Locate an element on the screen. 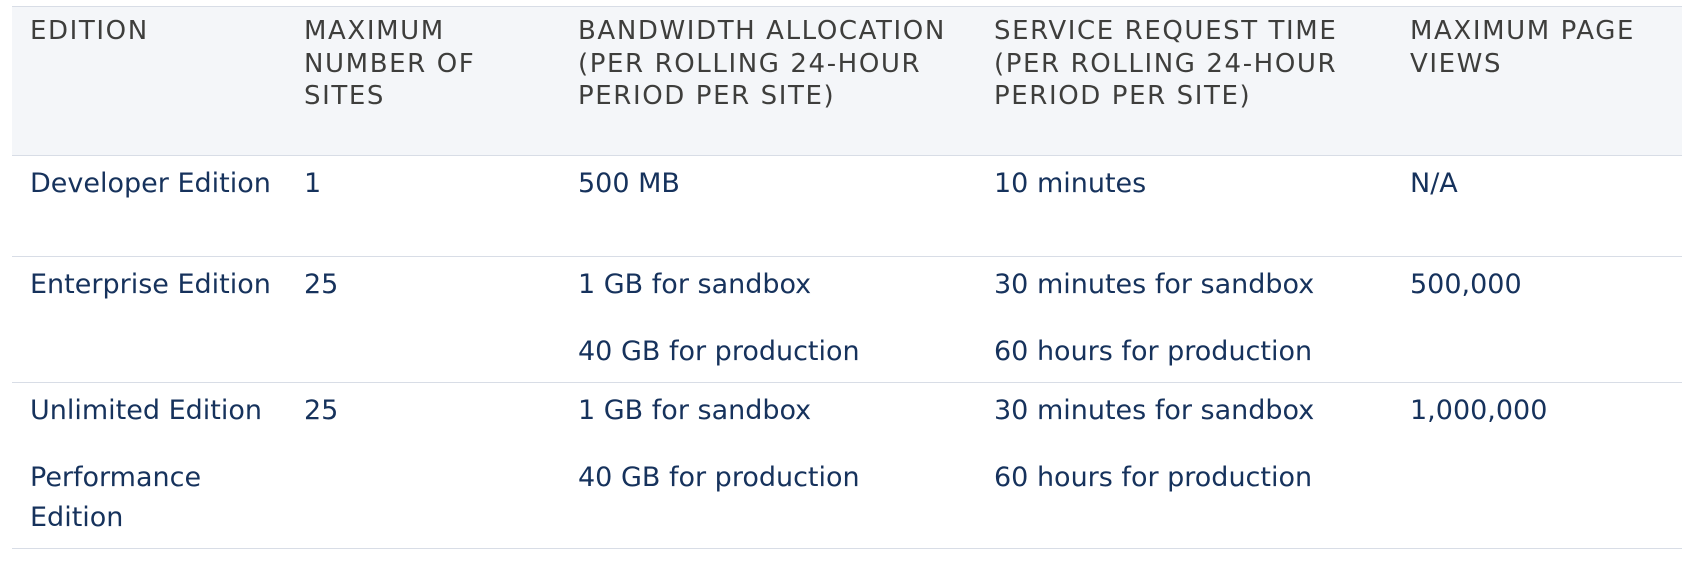 The image size is (1692, 576). header-max-sites: MAXIMUM NUMBER OF SITES is located at coordinates (390, 63).